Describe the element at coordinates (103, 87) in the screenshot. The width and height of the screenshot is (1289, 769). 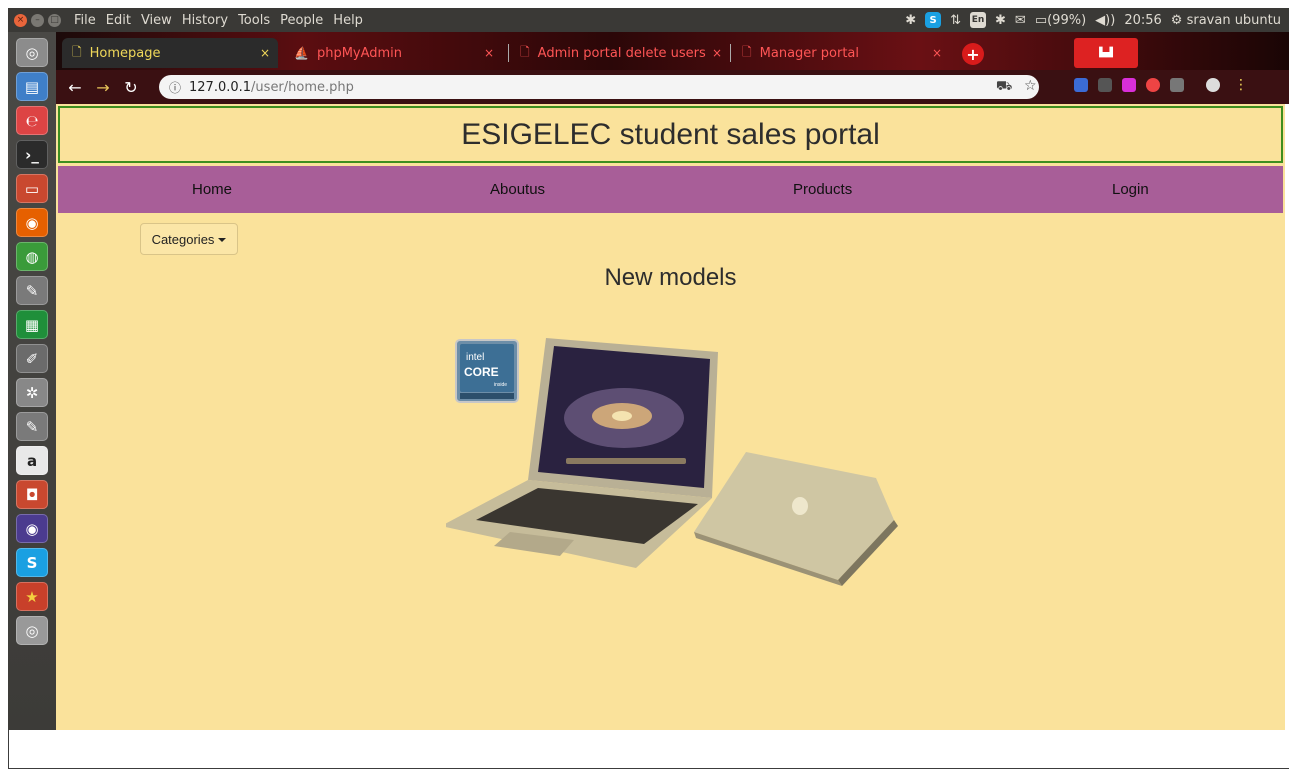
I see `forward-button: →` at that location.